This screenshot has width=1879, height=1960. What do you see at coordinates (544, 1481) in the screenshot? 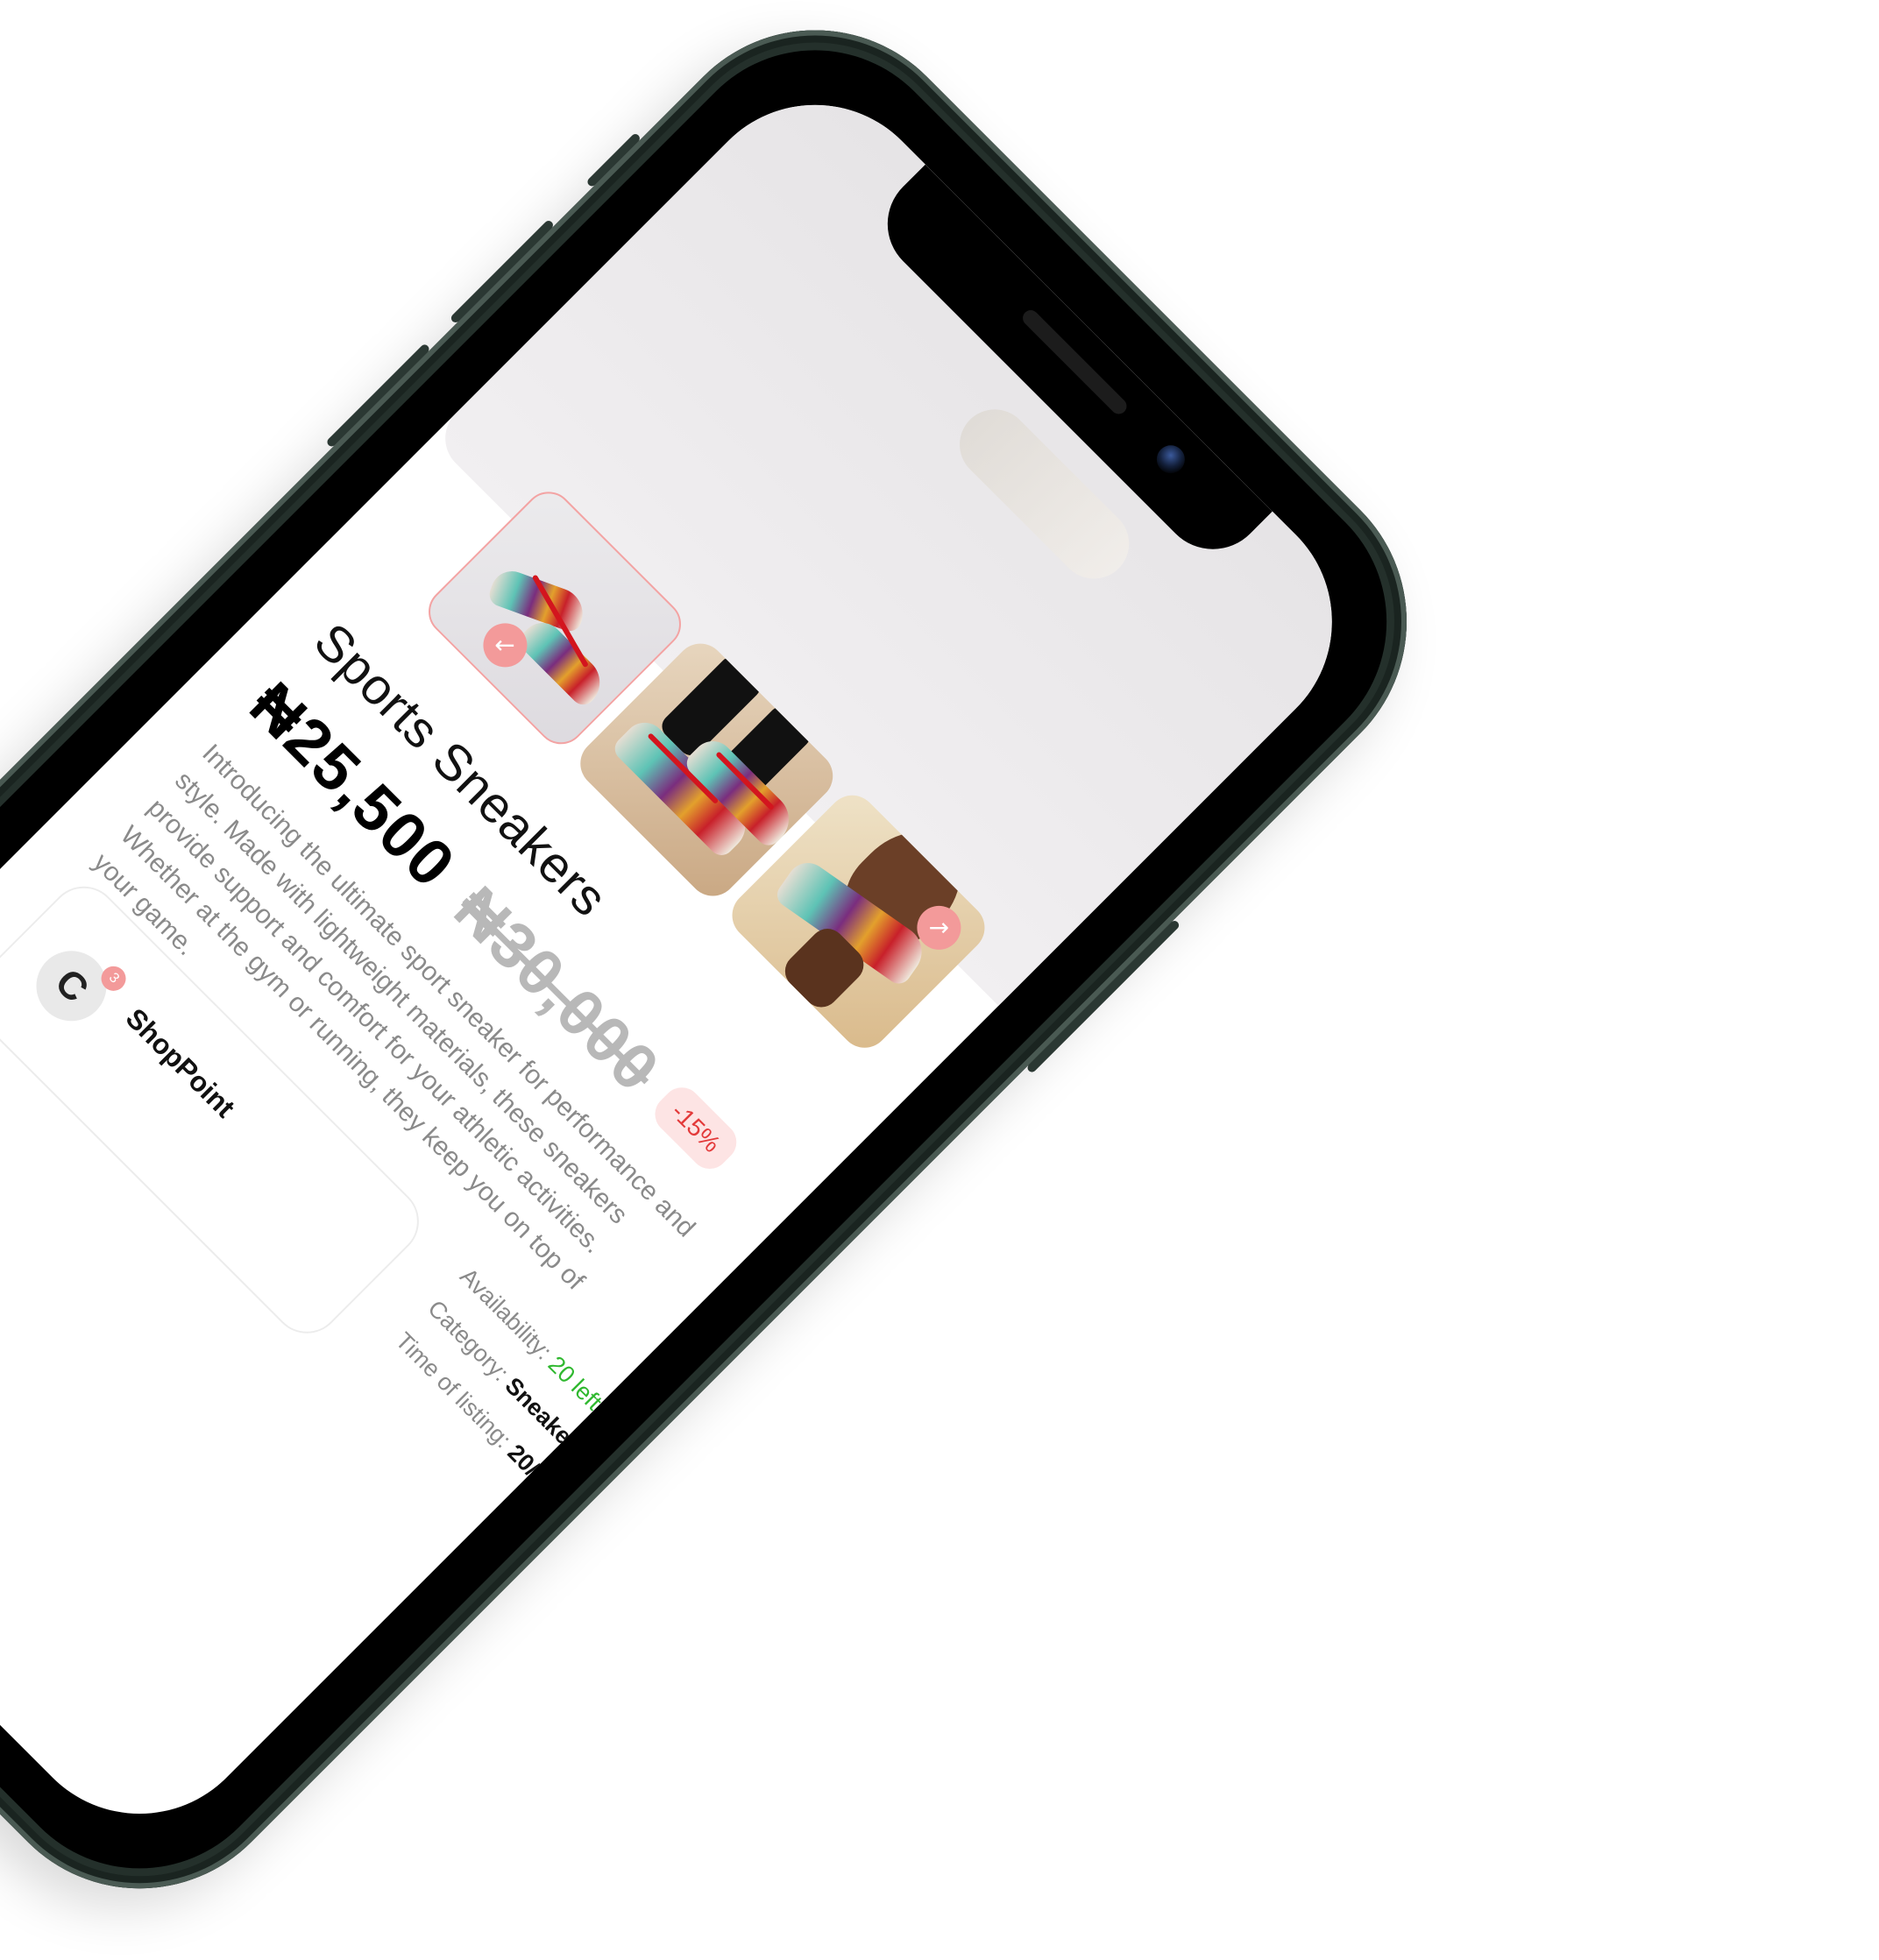
I see `listing-time-value: 20/05/25` at bounding box center [544, 1481].